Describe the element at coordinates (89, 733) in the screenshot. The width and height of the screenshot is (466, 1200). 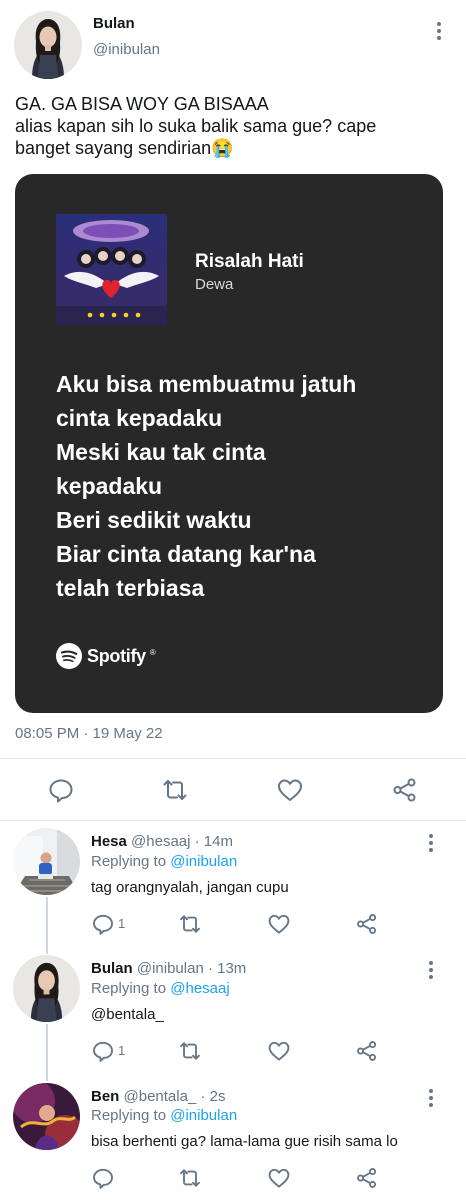
I see `tweet-timestamp: 08:05 PM · 19 May 22` at that location.